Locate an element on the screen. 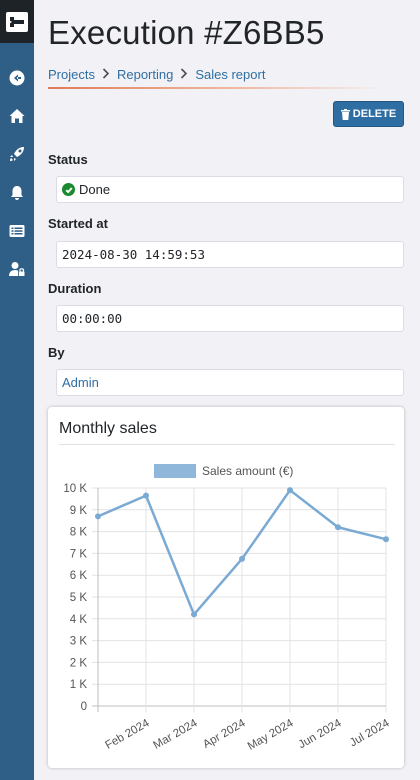 This screenshot has height=780, width=420. nav-back is located at coordinates (17, 78).